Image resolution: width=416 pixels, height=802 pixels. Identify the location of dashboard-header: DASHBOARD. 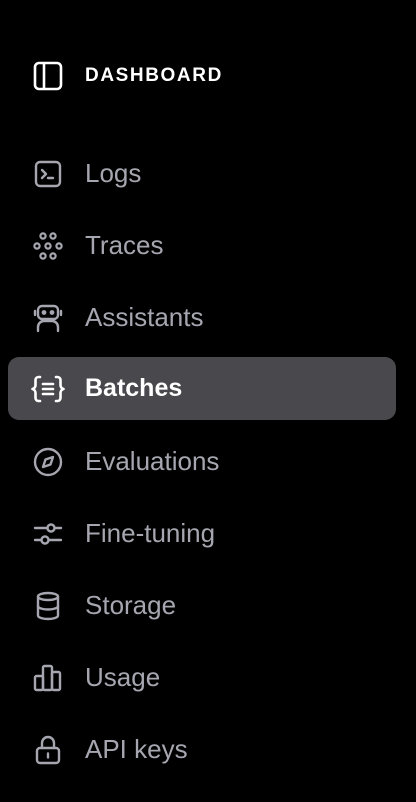
(127, 76).